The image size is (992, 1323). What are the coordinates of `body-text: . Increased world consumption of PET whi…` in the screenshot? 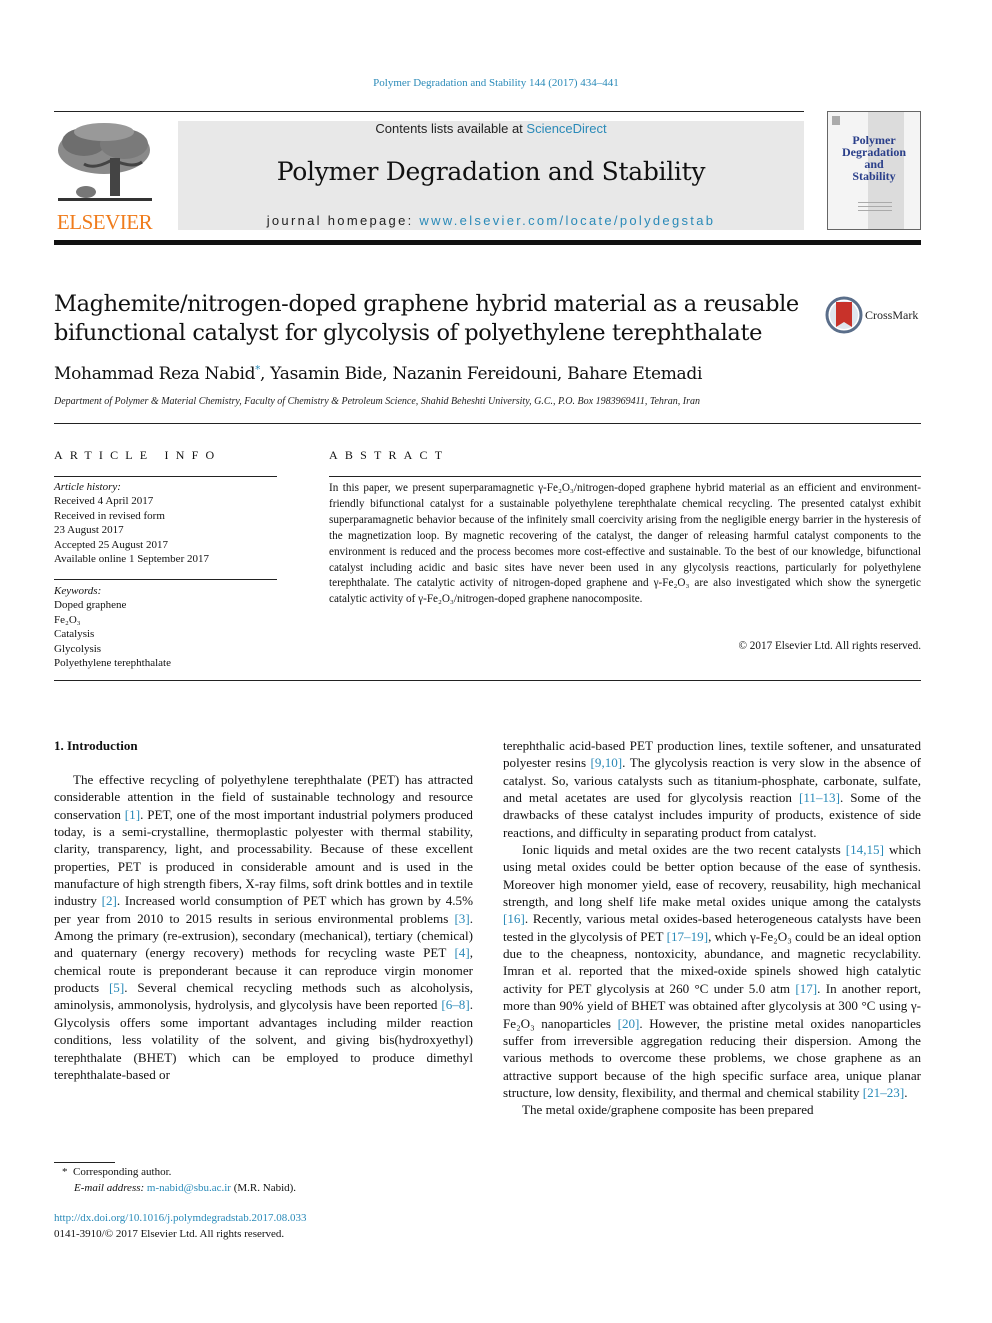 It's located at (263, 909).